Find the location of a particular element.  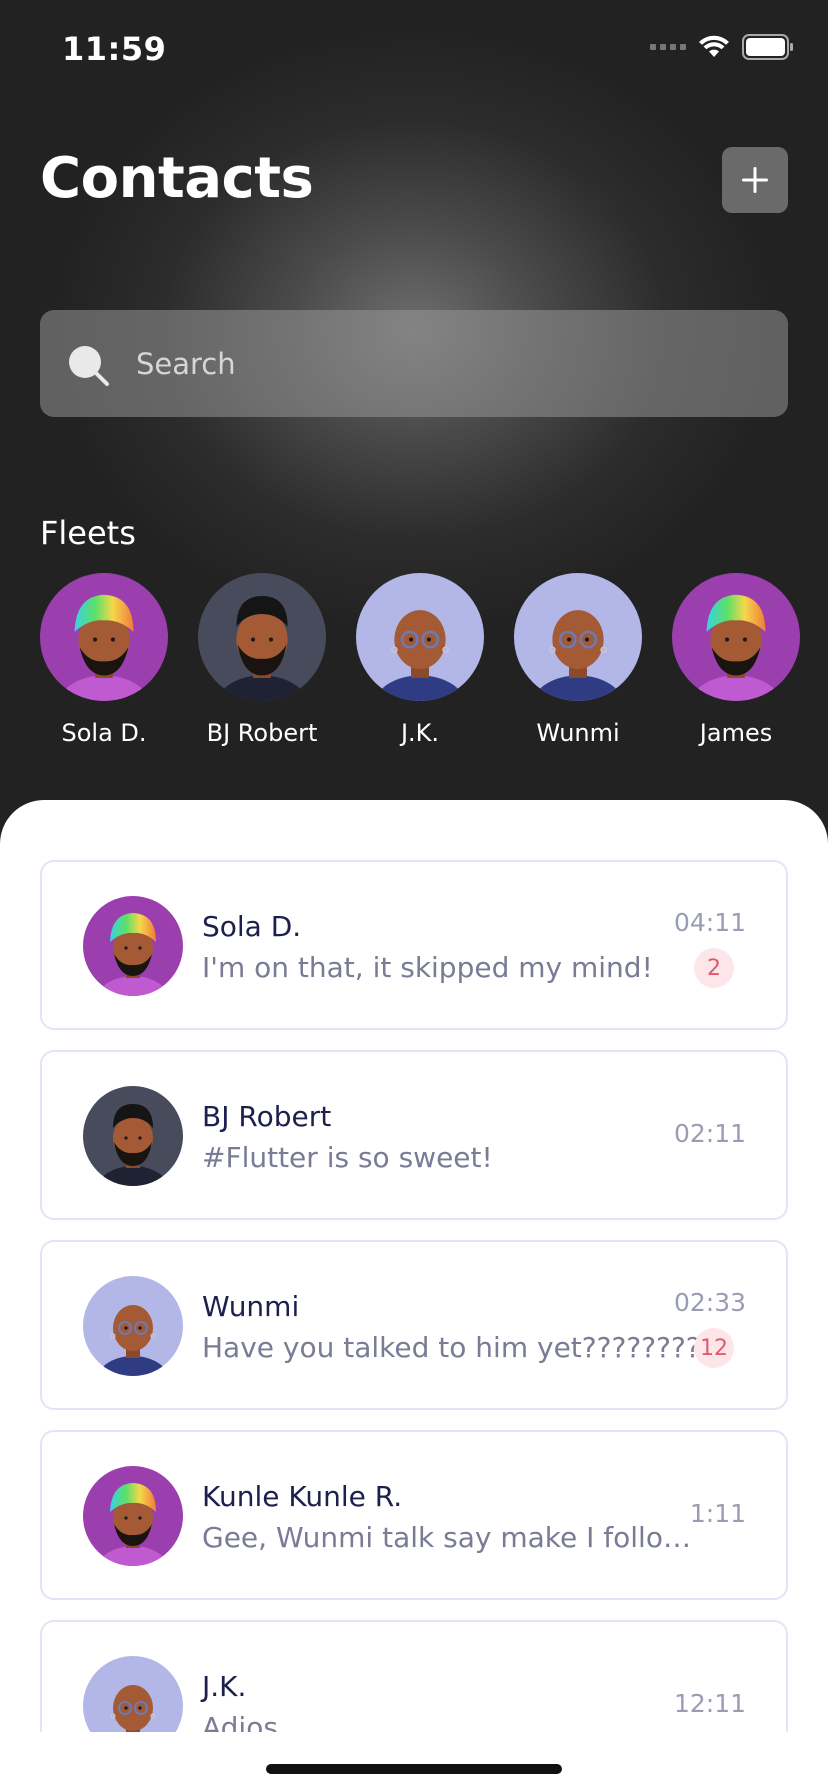

fleet-item: James is located at coordinates (736, 660).